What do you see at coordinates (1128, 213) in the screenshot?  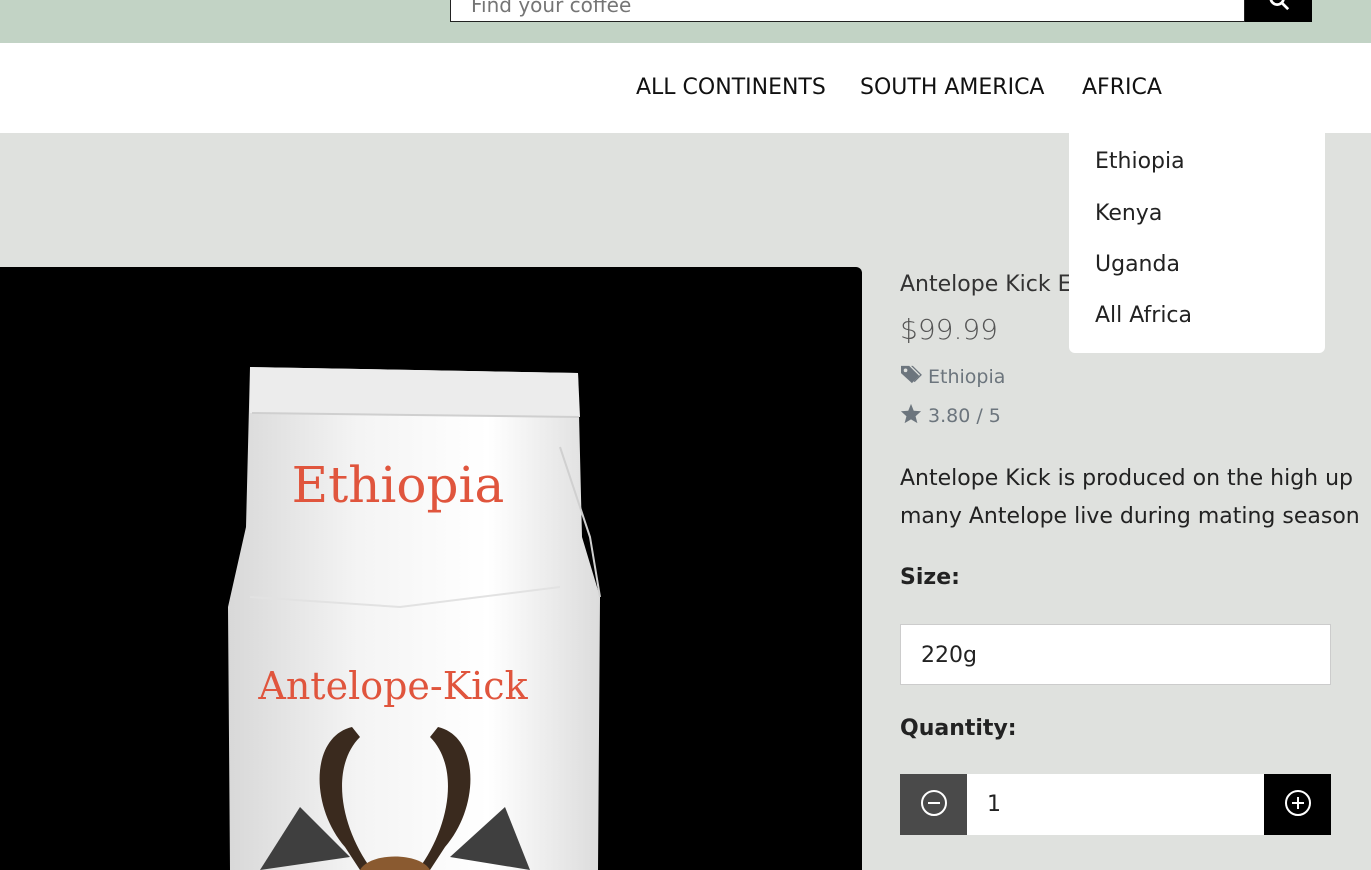 I see `dropdown-item-kenya: Kenya` at bounding box center [1128, 213].